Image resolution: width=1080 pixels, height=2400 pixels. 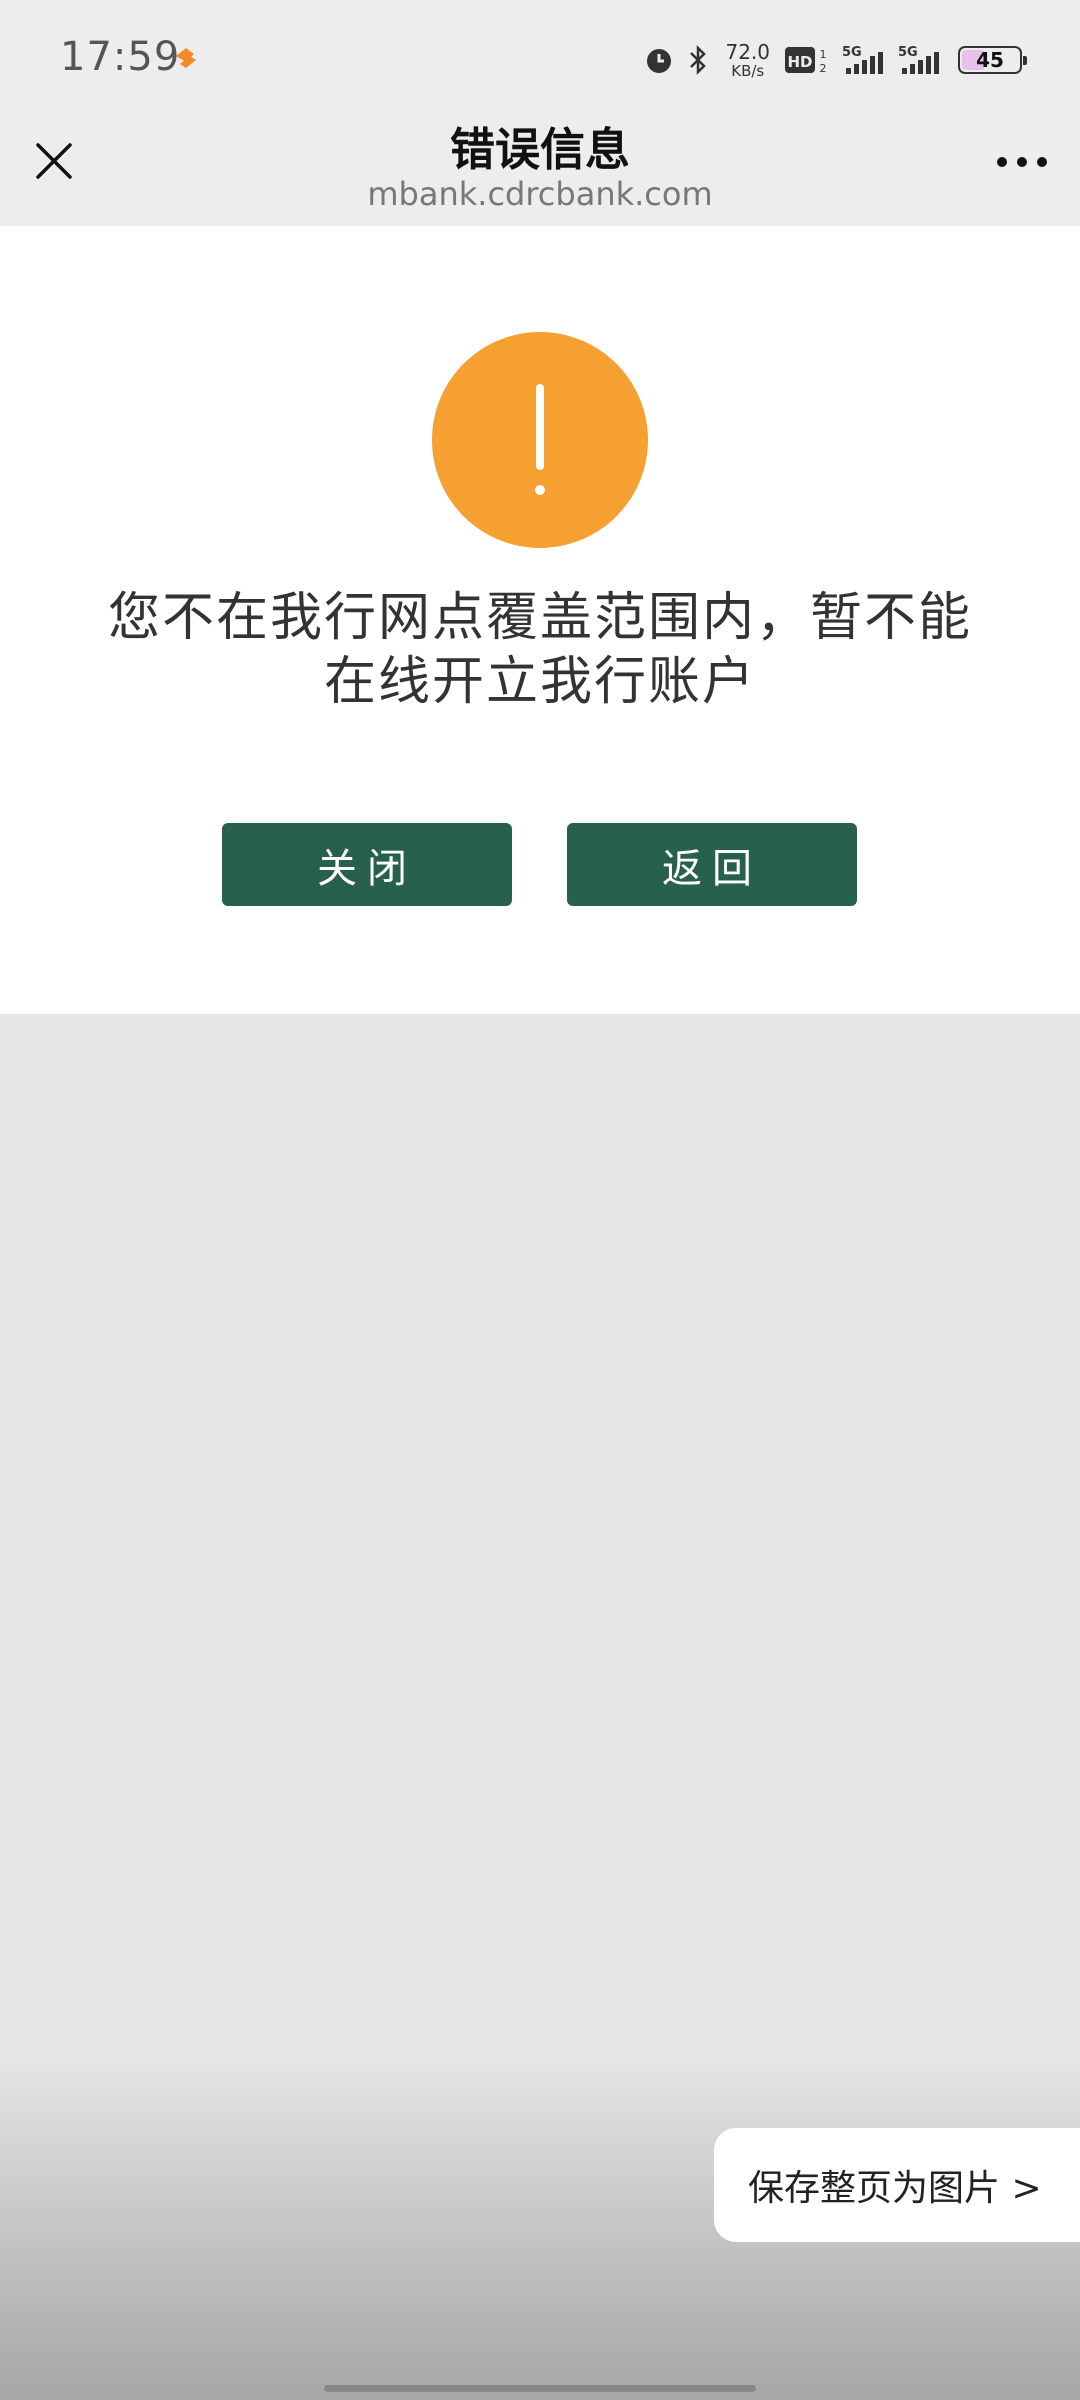 What do you see at coordinates (747, 51) in the screenshot?
I see `network-speed-value: 72.0` at bounding box center [747, 51].